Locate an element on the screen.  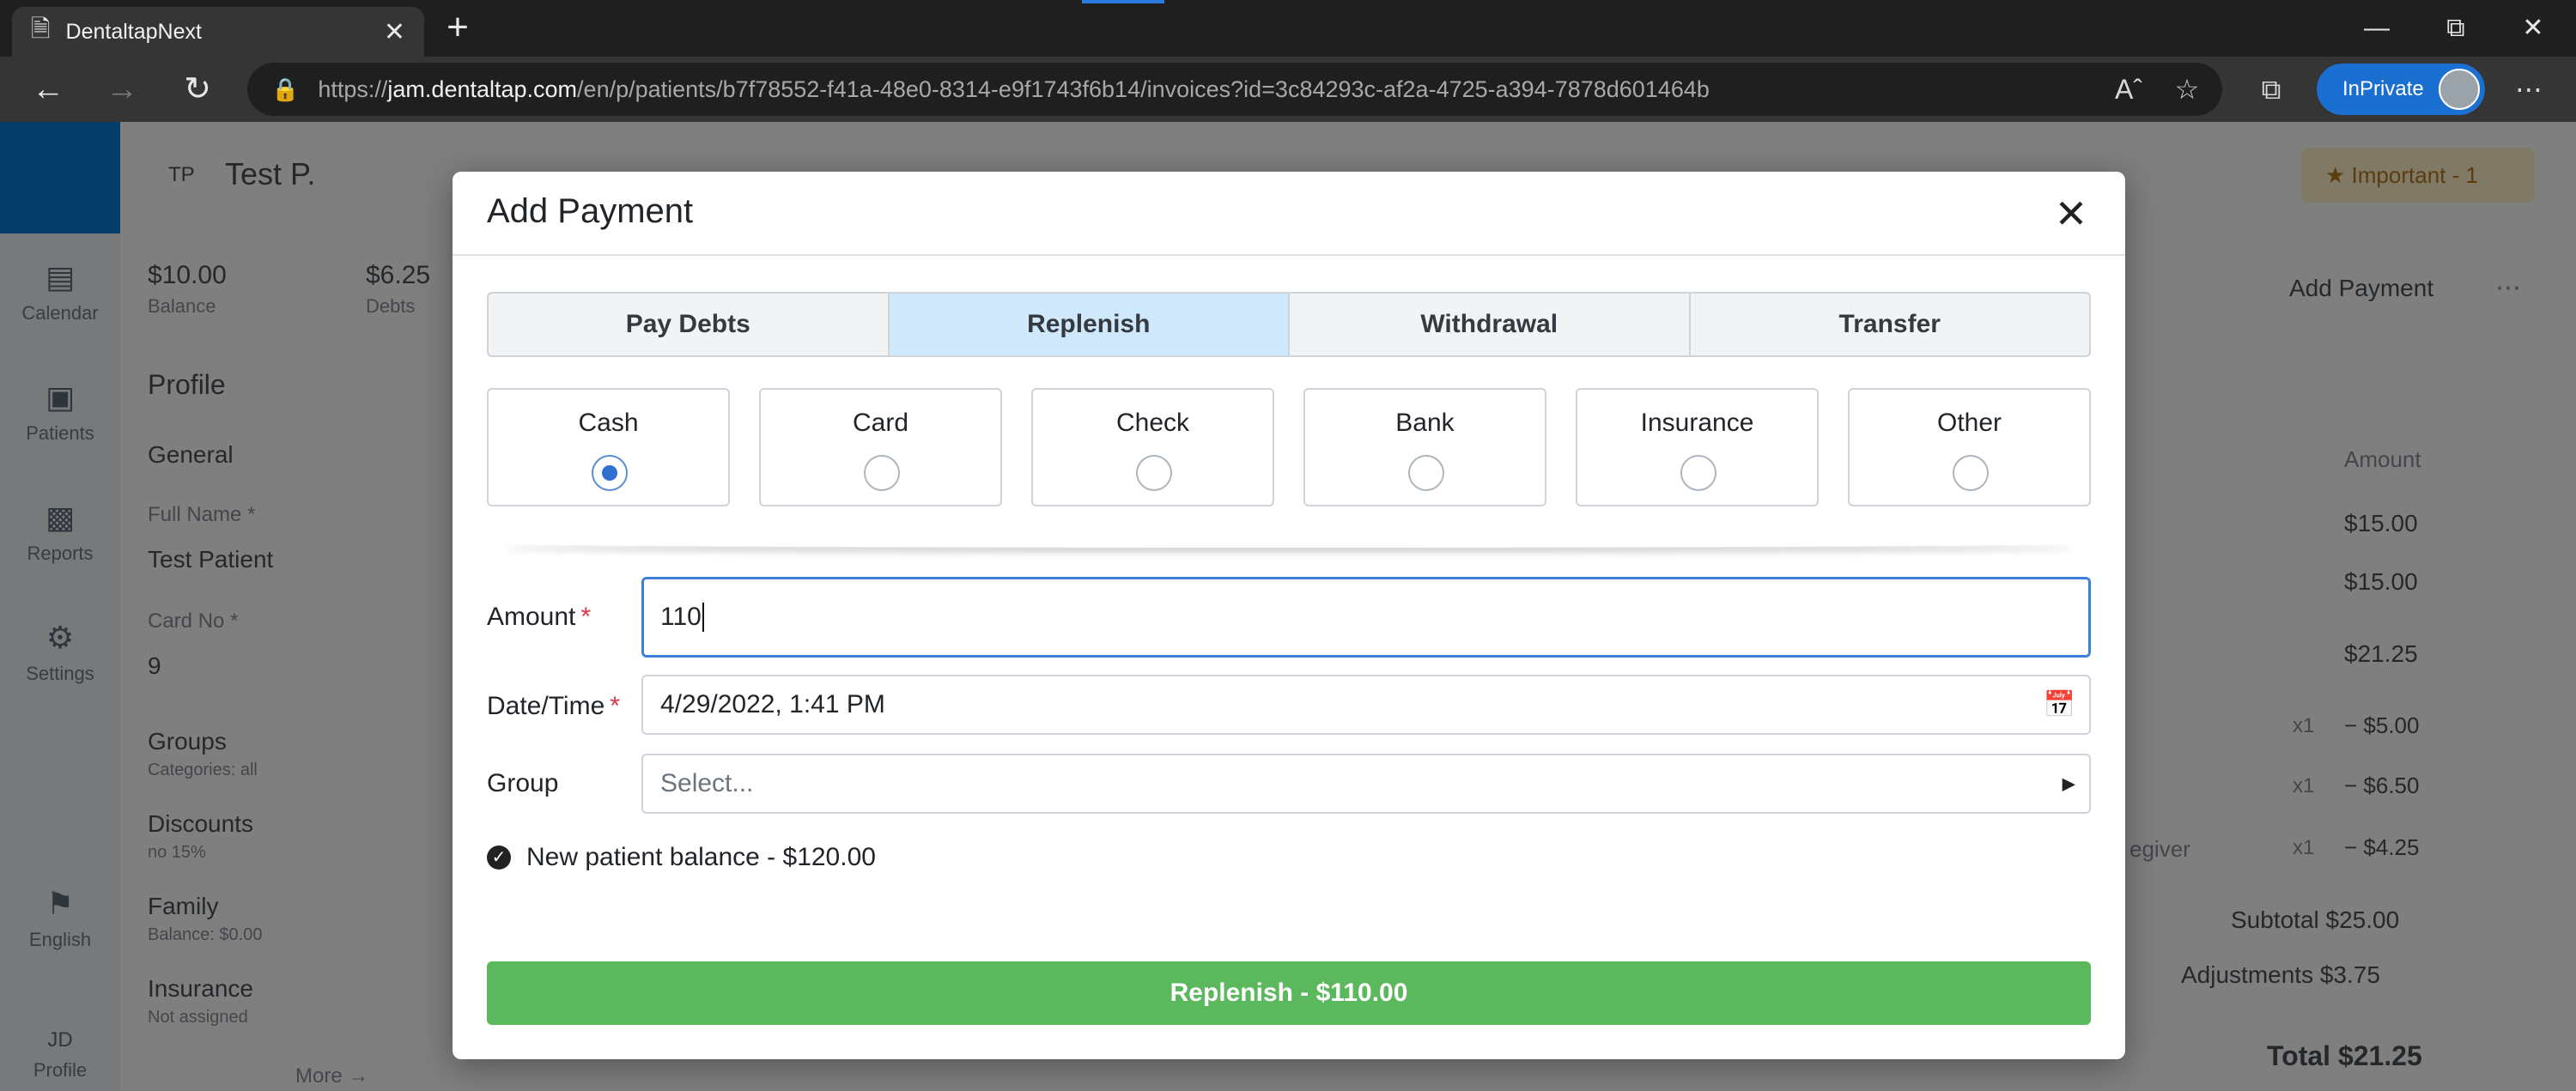
profile-avatar is located at coordinates (2459, 89).